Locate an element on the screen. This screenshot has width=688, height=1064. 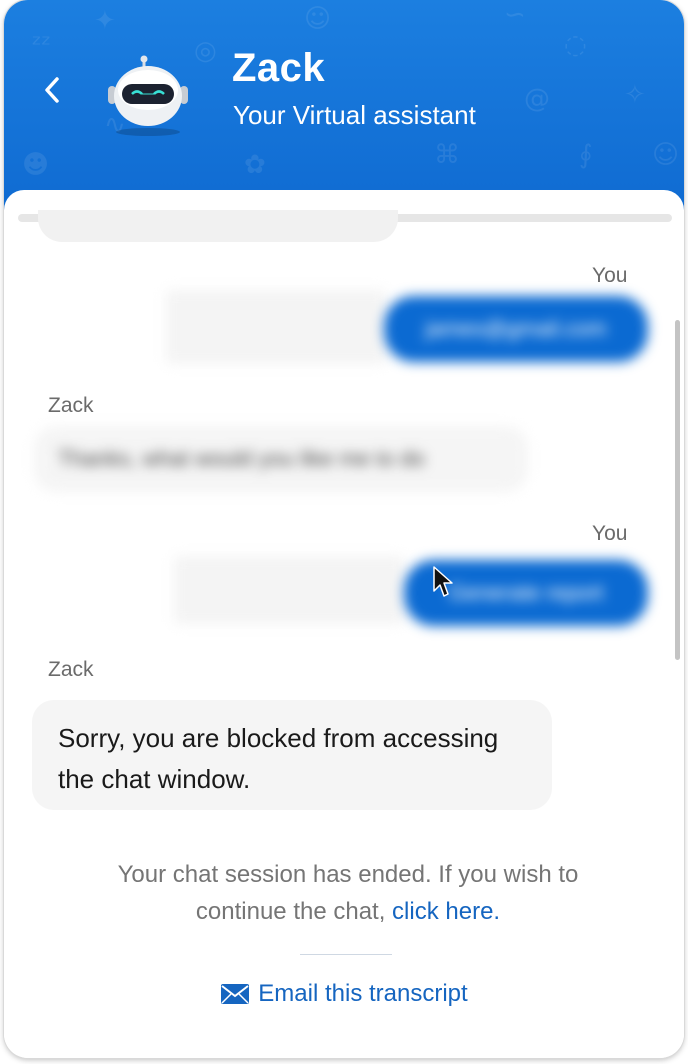
session-ended-line2: continue the chat, is located at coordinates (290, 911).